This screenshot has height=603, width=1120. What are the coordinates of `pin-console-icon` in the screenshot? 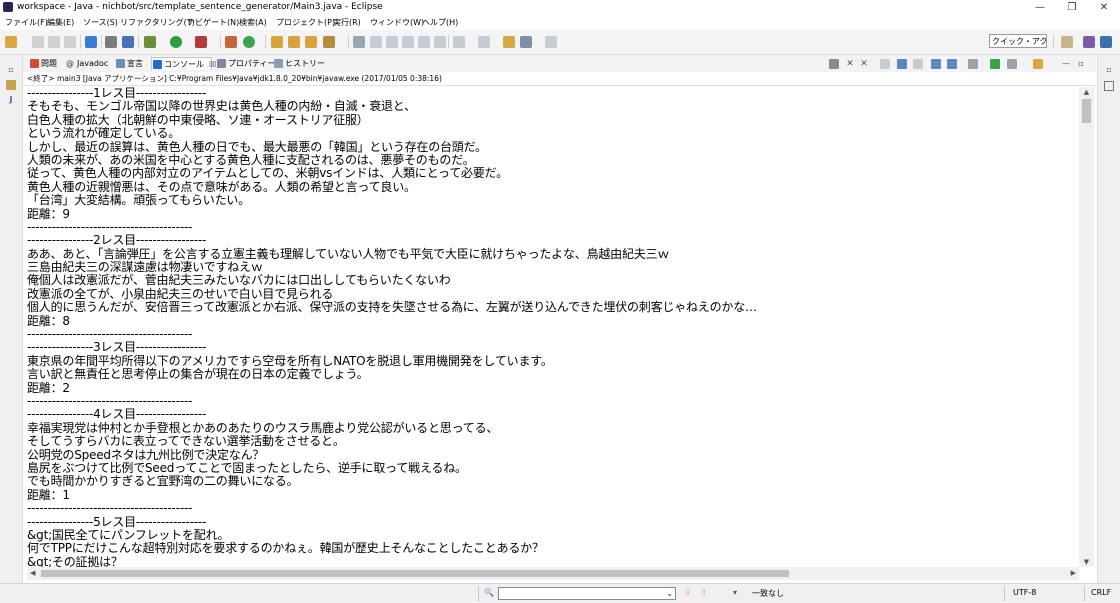 It's located at (973, 64).